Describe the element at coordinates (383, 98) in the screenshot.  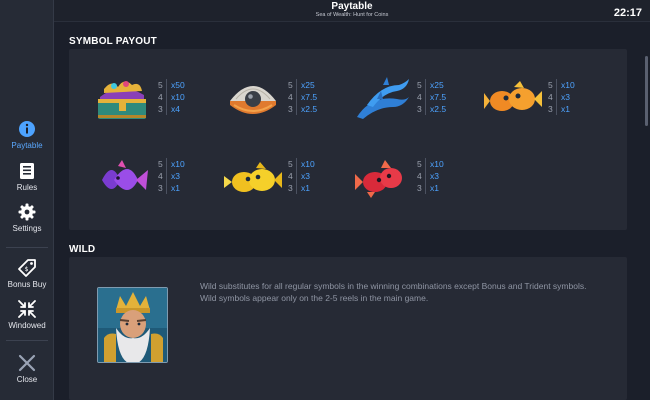
I see `dolphins-icon` at that location.